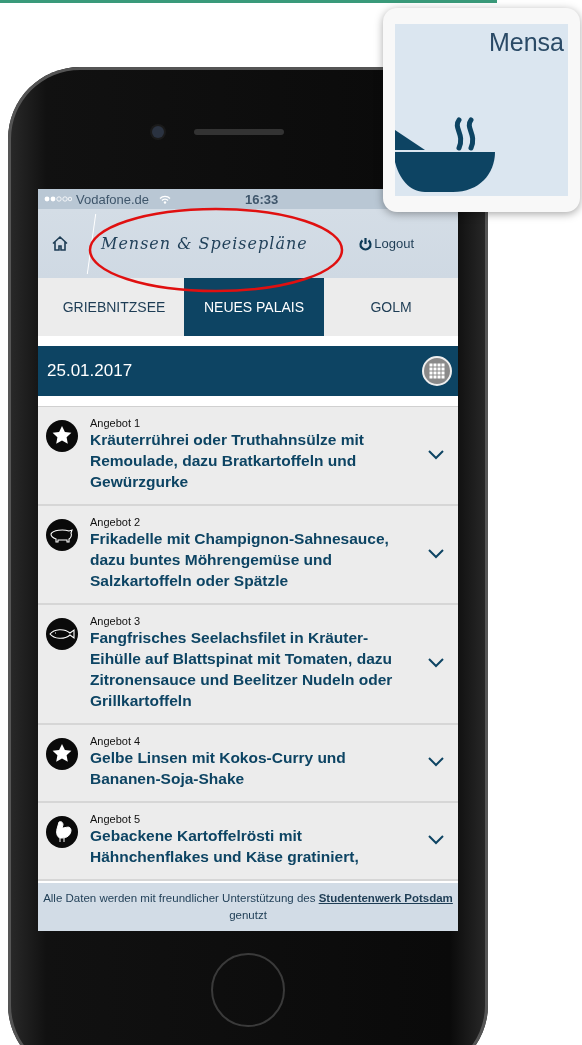 This screenshot has width=582, height=1045. I want to click on date-text: 25.01.2017, so click(90, 371).